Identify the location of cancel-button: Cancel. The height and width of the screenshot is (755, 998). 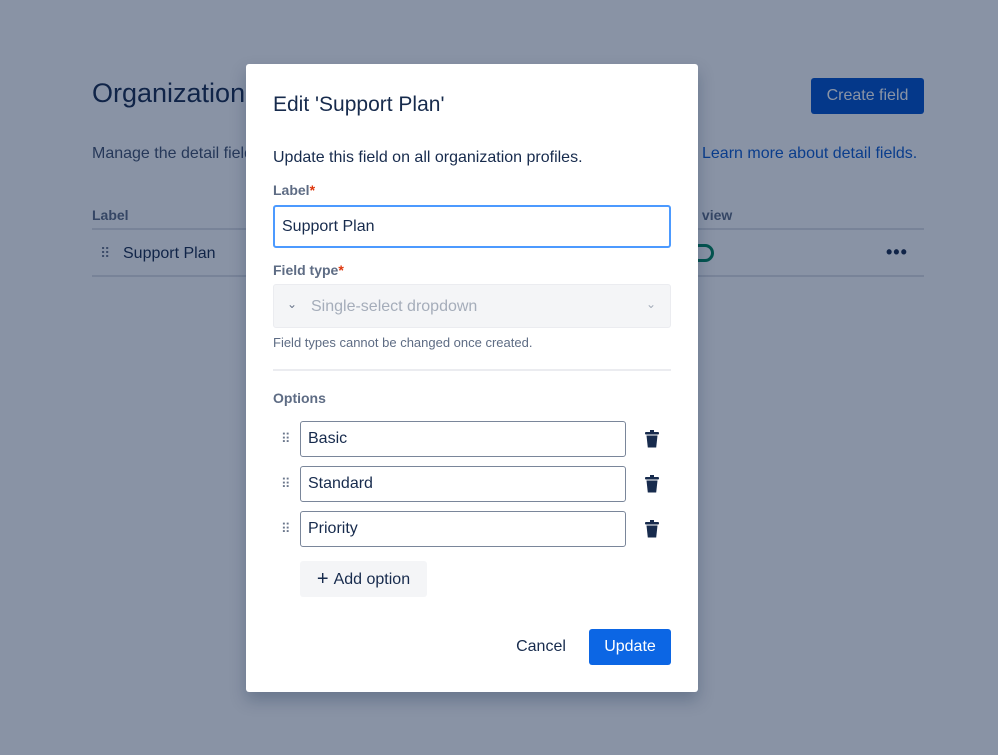
(541, 647).